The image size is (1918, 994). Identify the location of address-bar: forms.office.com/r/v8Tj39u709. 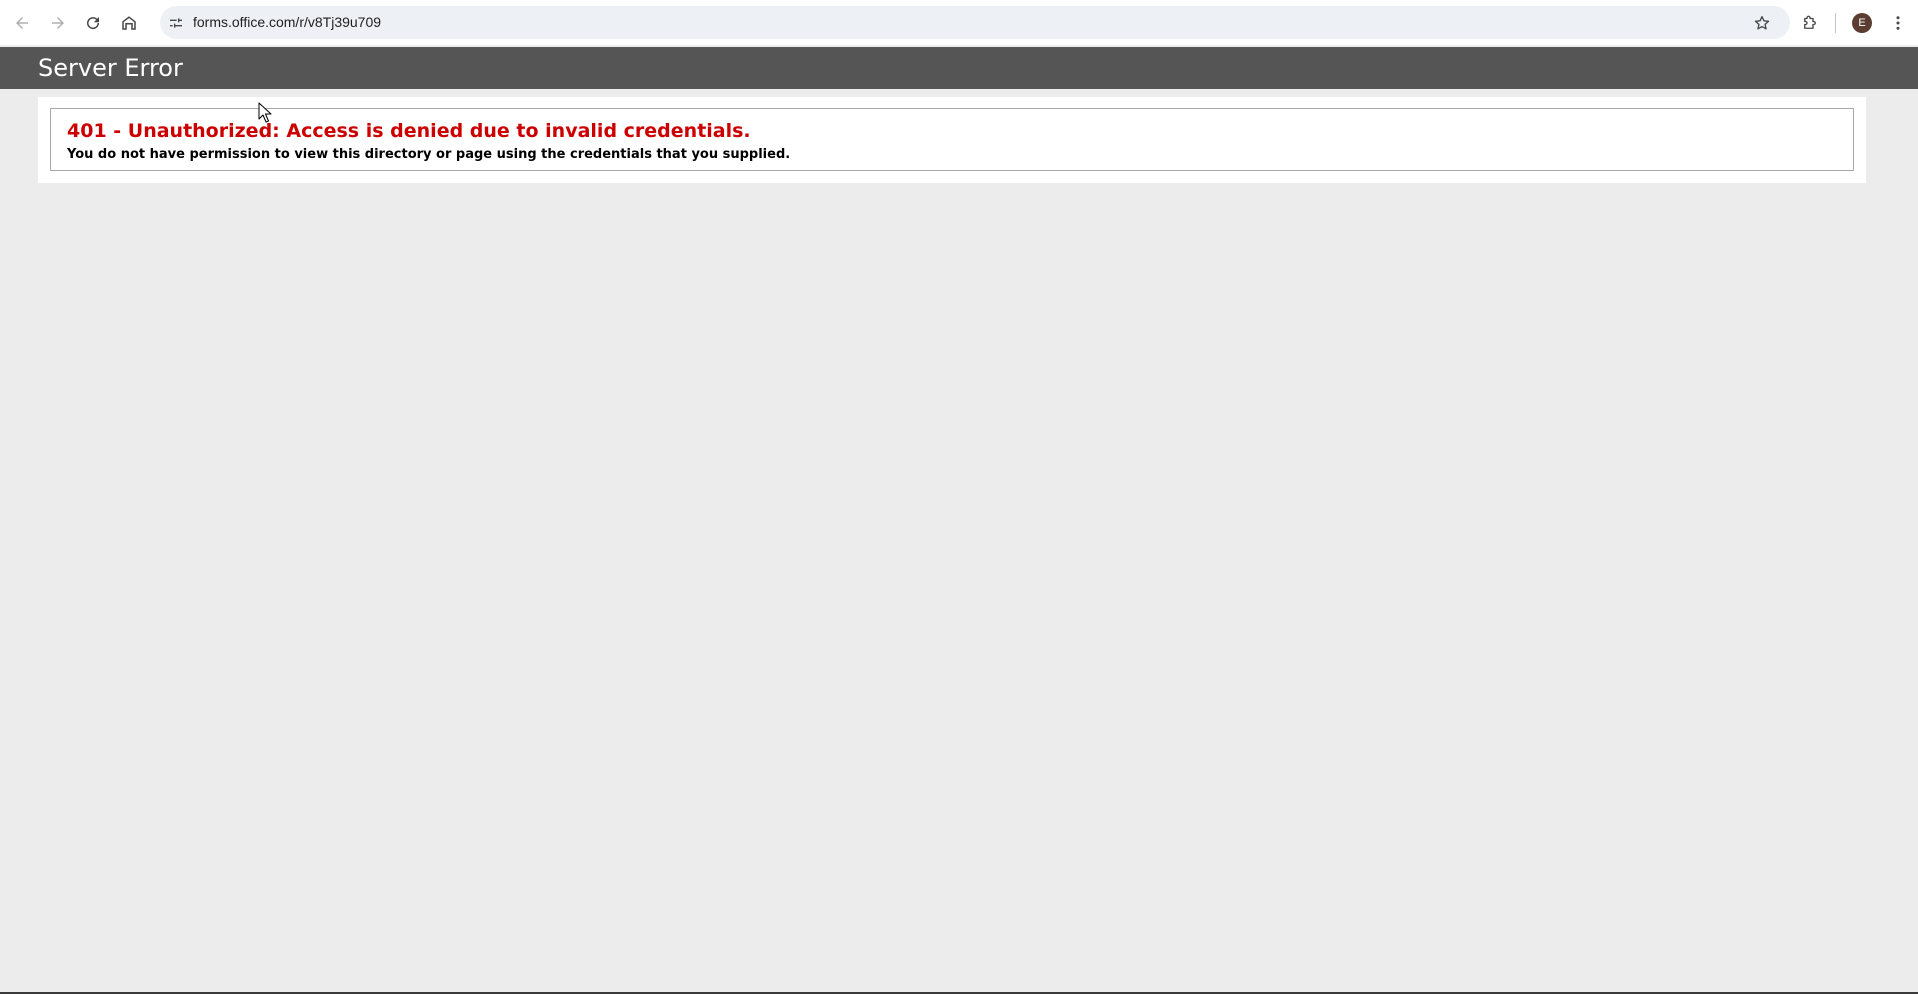
(975, 22).